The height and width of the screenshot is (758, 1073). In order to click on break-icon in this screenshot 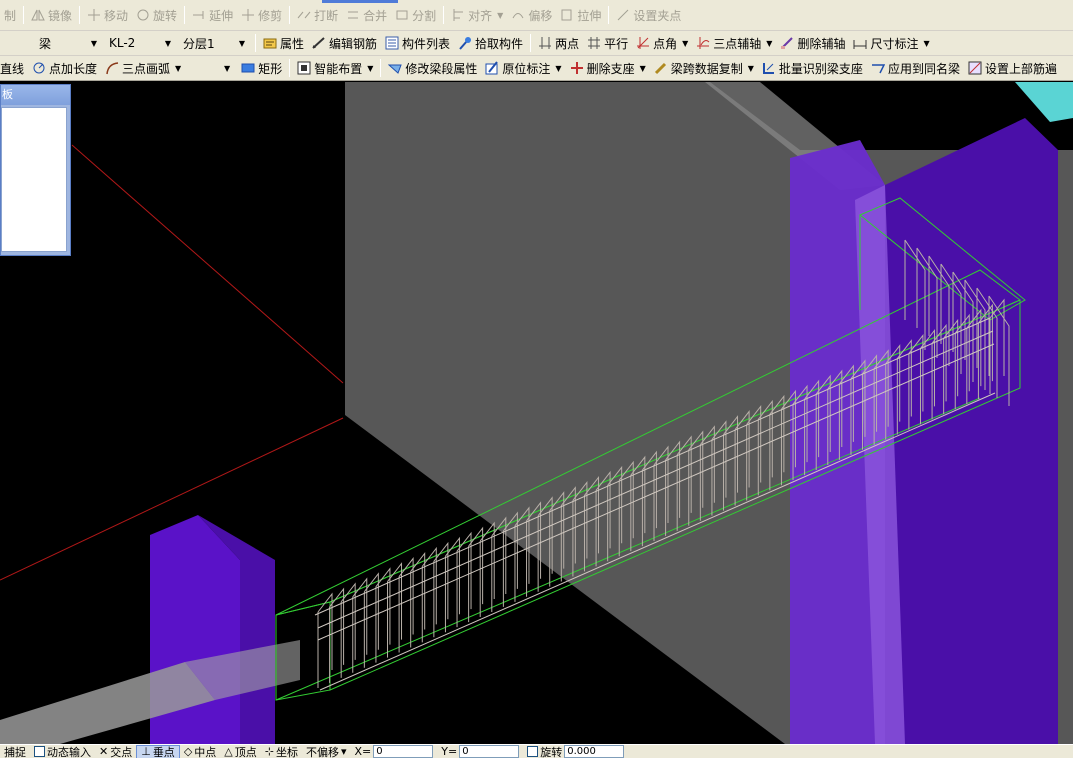, I will do `click(304, 15)`.